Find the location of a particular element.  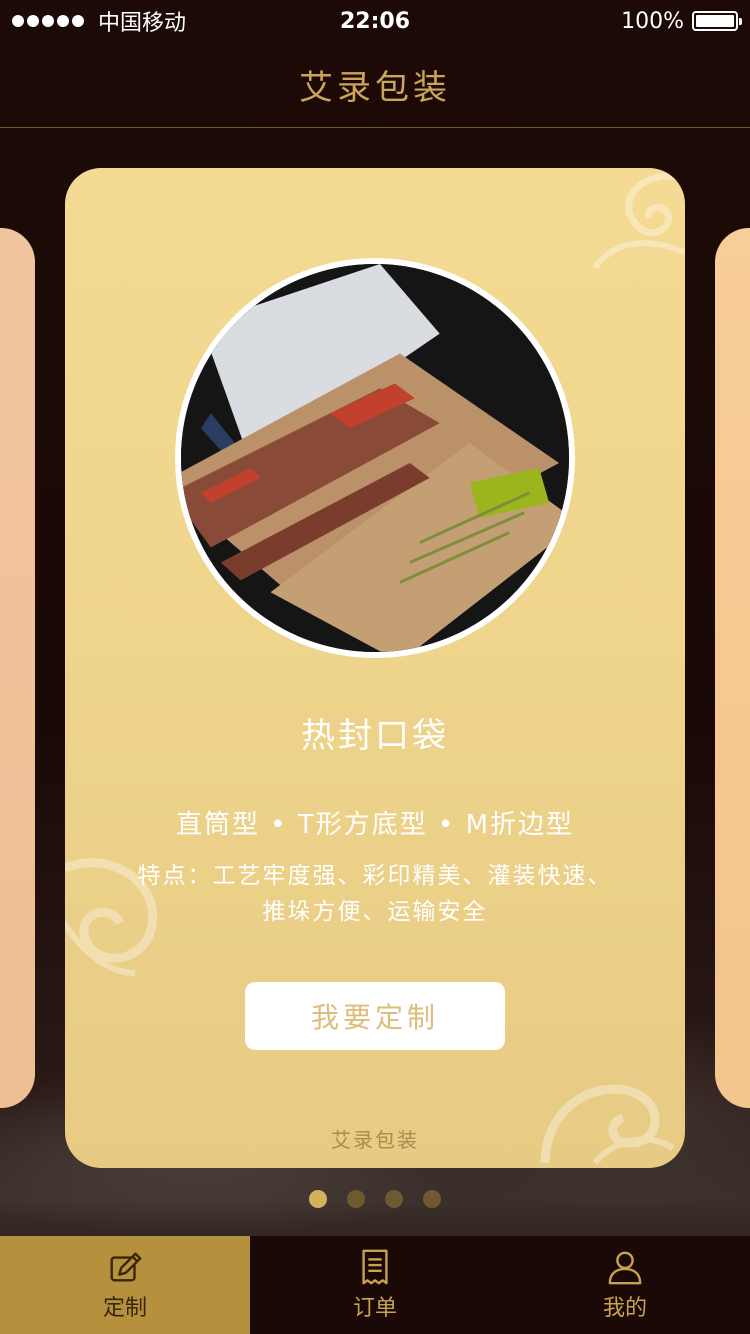

features-line-2: 推垛方便、运输安全 is located at coordinates (375, 912).